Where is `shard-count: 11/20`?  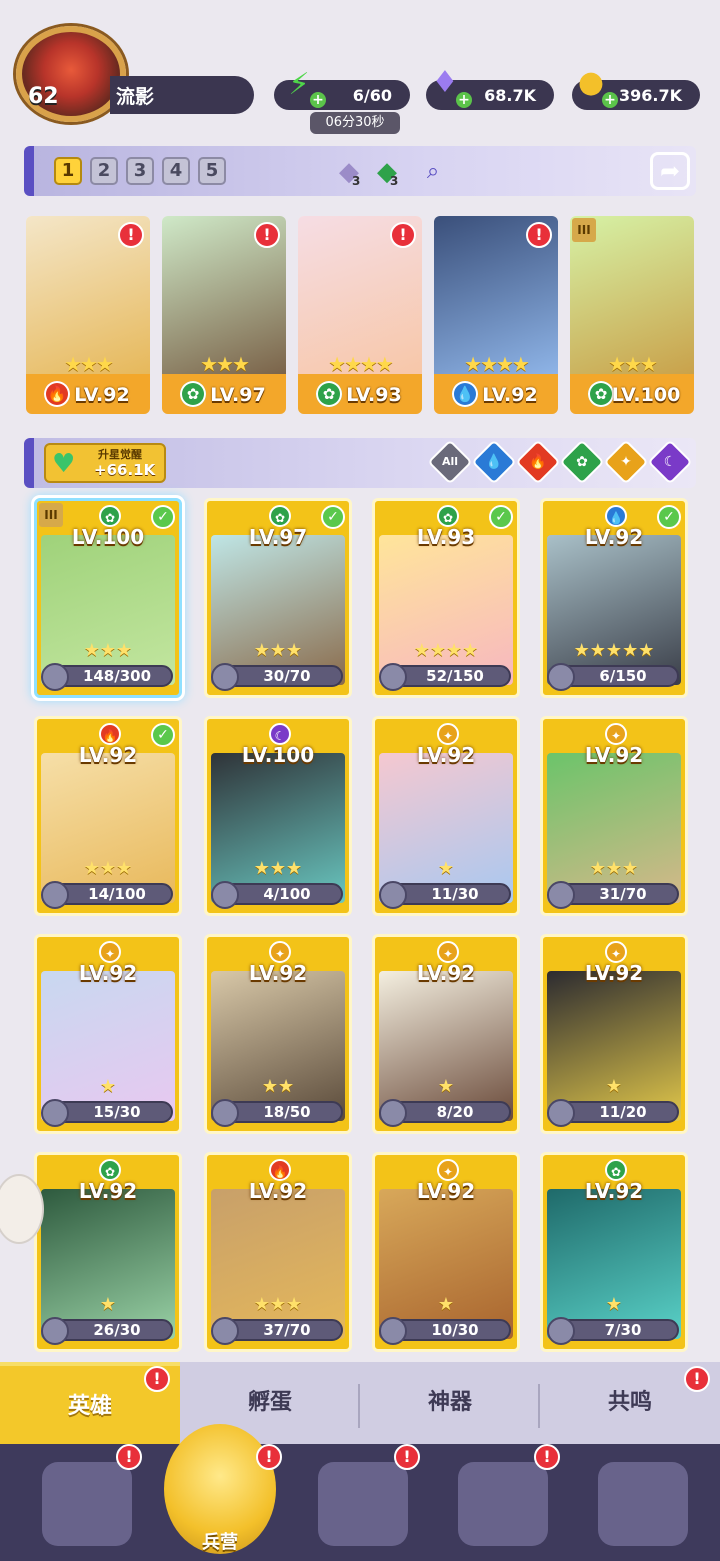 shard-count: 11/20 is located at coordinates (623, 1112).